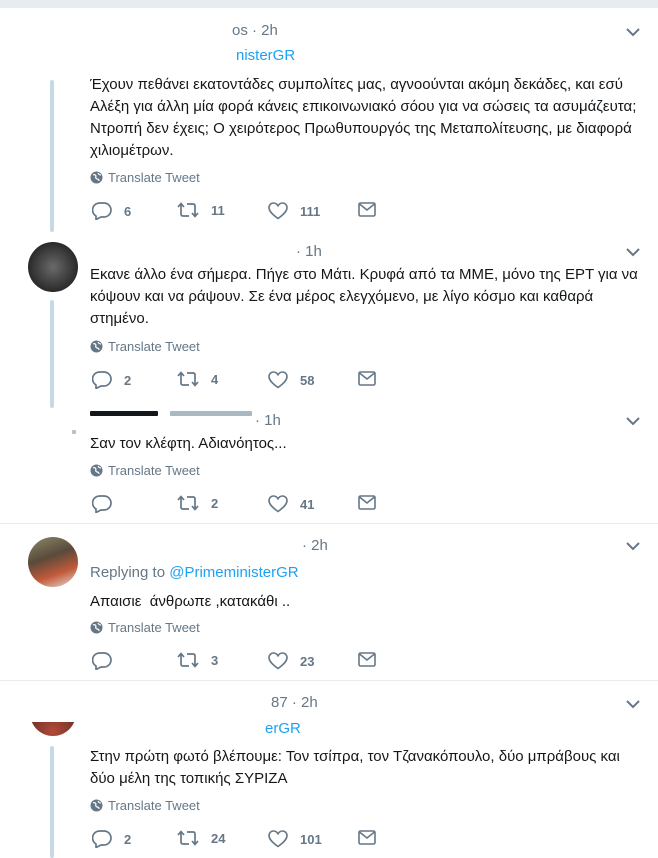  I want to click on like-count: 58, so click(307, 380).